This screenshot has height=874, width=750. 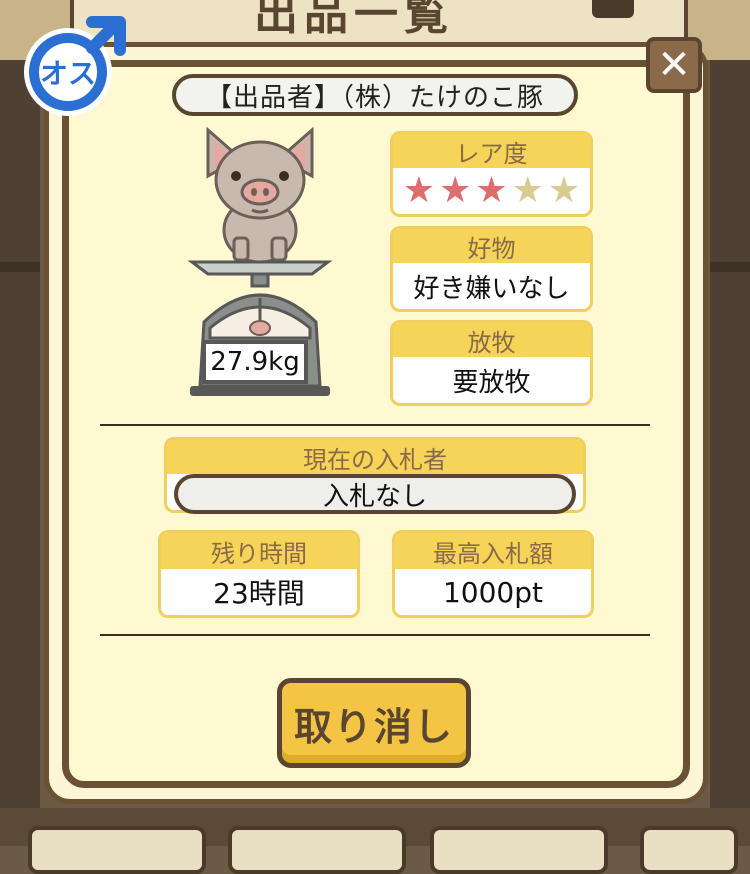 I want to click on close-icon: ✕, so click(x=674, y=65).